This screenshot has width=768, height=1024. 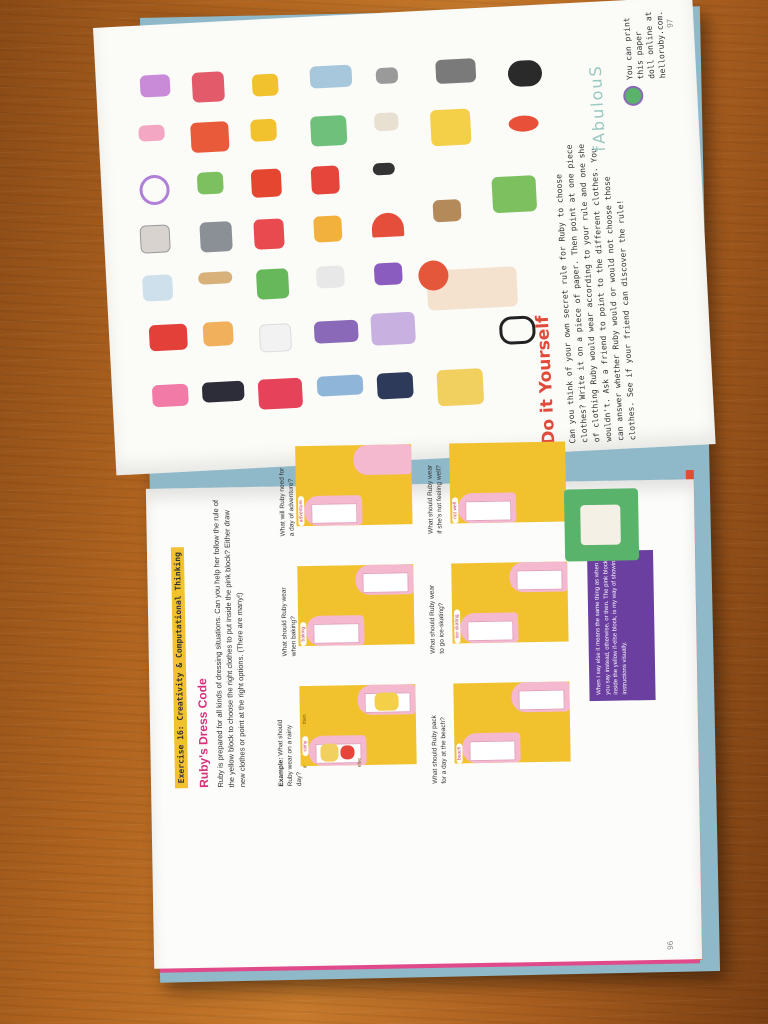 What do you see at coordinates (331, 76) in the screenshot?
I see `clothing-jeans-light` at bounding box center [331, 76].